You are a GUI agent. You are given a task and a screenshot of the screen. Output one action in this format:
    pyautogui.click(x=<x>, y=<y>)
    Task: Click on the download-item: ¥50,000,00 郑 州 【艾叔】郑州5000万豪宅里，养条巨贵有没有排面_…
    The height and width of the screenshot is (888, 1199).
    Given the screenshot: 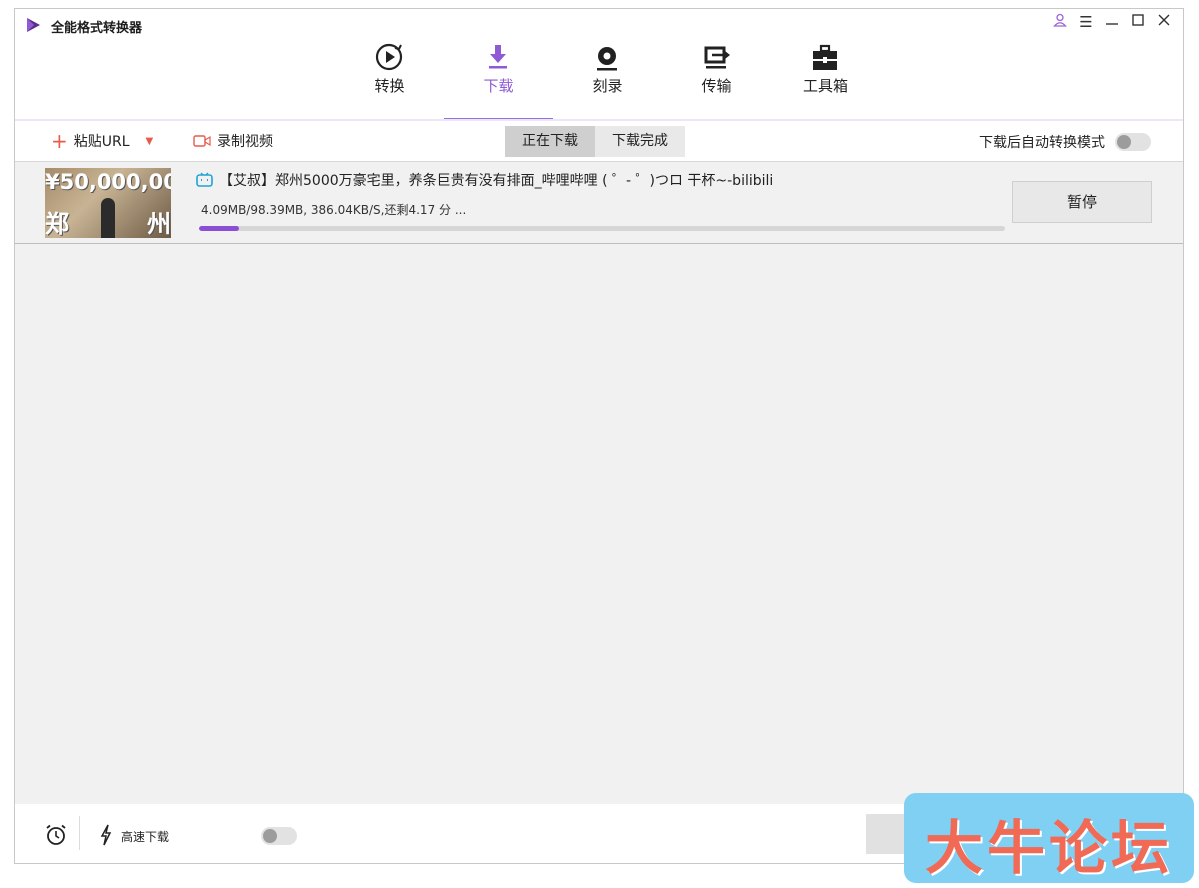 What is the action you would take?
    pyautogui.click(x=599, y=203)
    